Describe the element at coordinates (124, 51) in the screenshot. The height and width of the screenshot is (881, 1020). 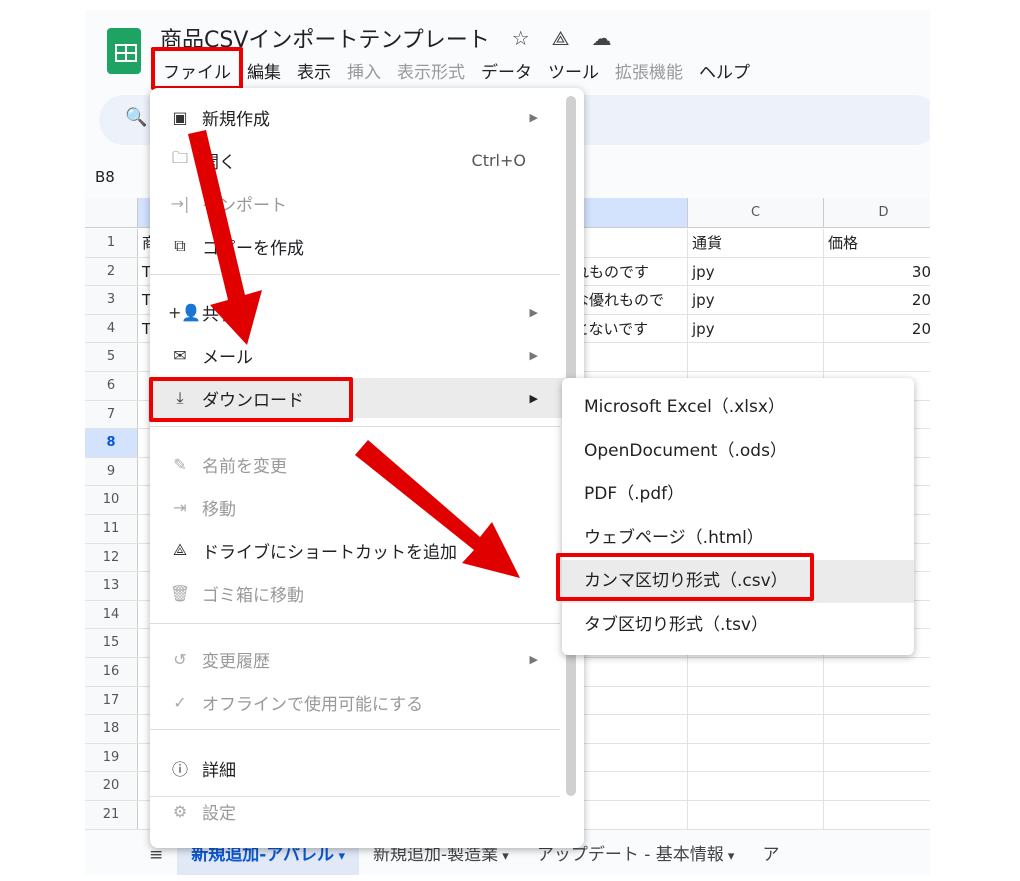
I see `sheets-logo-icon` at that location.